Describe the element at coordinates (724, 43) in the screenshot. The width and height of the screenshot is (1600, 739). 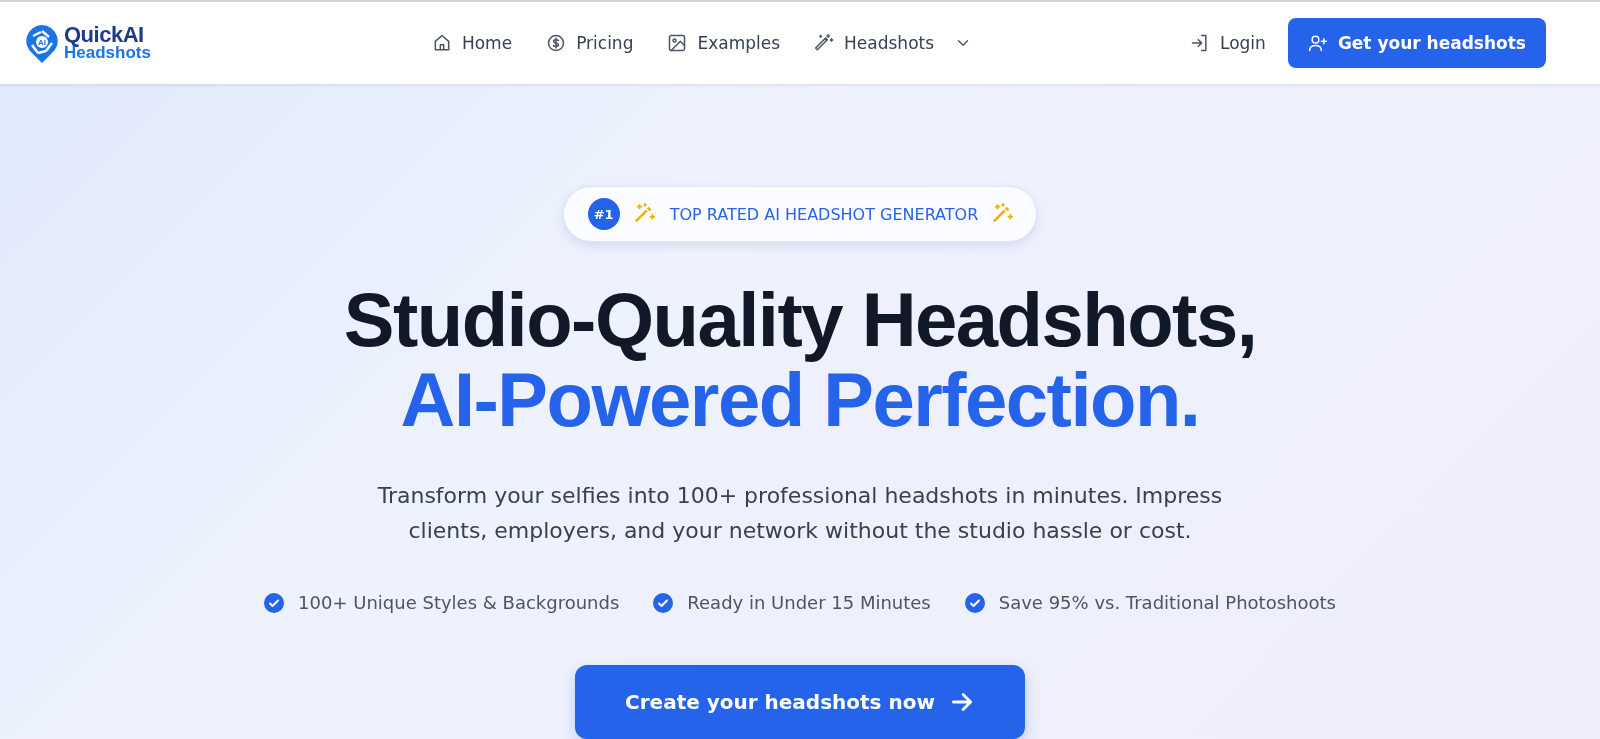
I see `nav-link: Examples` at that location.